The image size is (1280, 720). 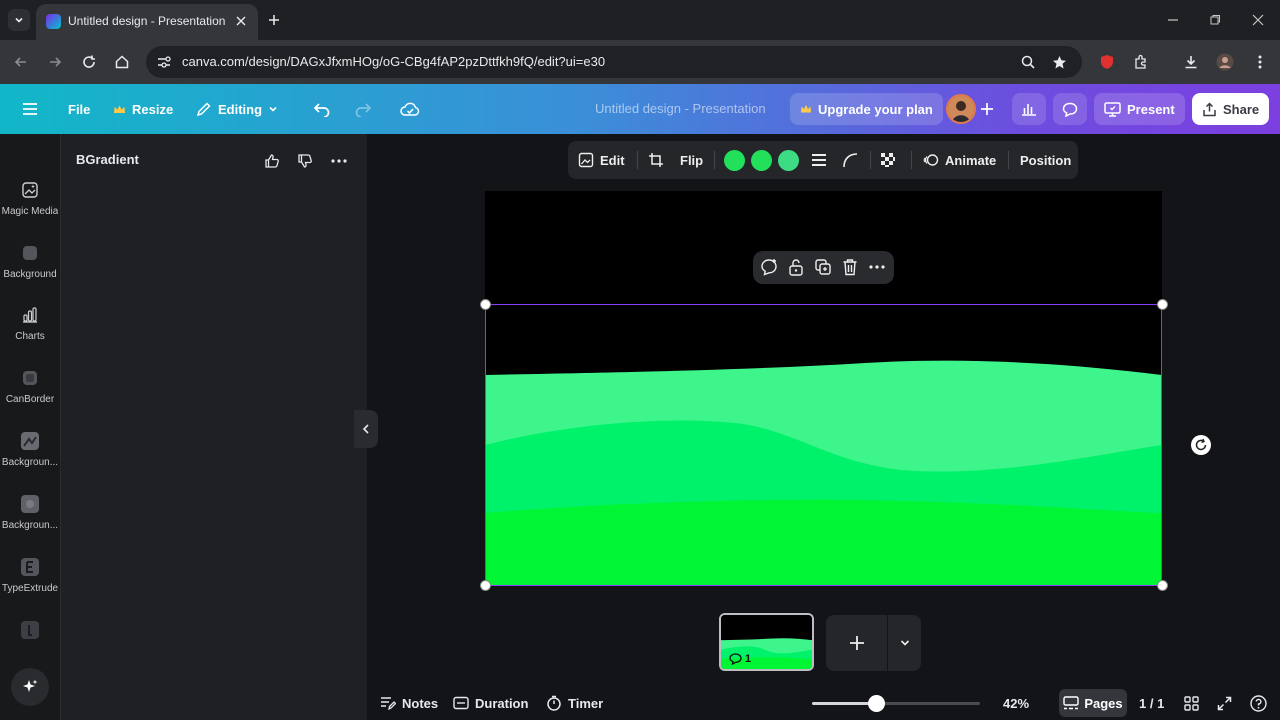 I want to click on page-counter-text: 1 / 1, so click(x=1152, y=703).